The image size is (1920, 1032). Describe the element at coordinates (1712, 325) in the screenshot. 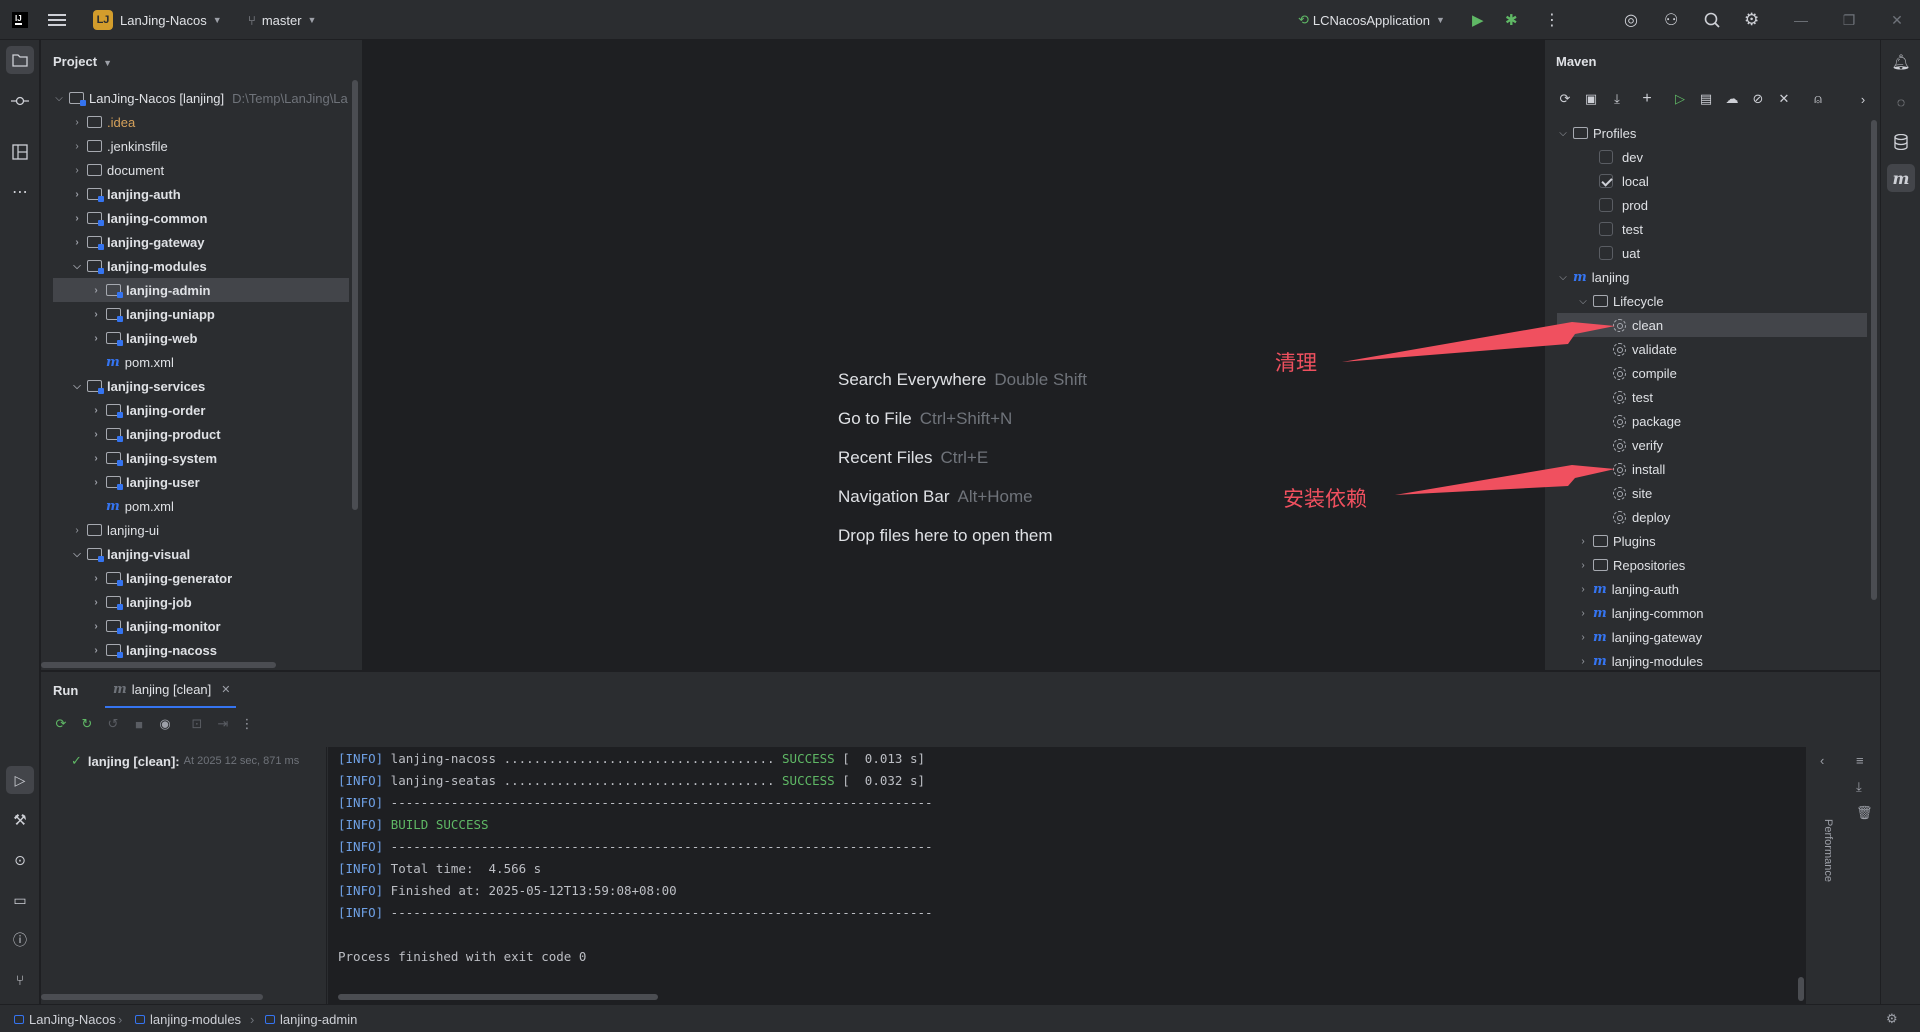

I see `lifecycle-clean: clean` at that location.